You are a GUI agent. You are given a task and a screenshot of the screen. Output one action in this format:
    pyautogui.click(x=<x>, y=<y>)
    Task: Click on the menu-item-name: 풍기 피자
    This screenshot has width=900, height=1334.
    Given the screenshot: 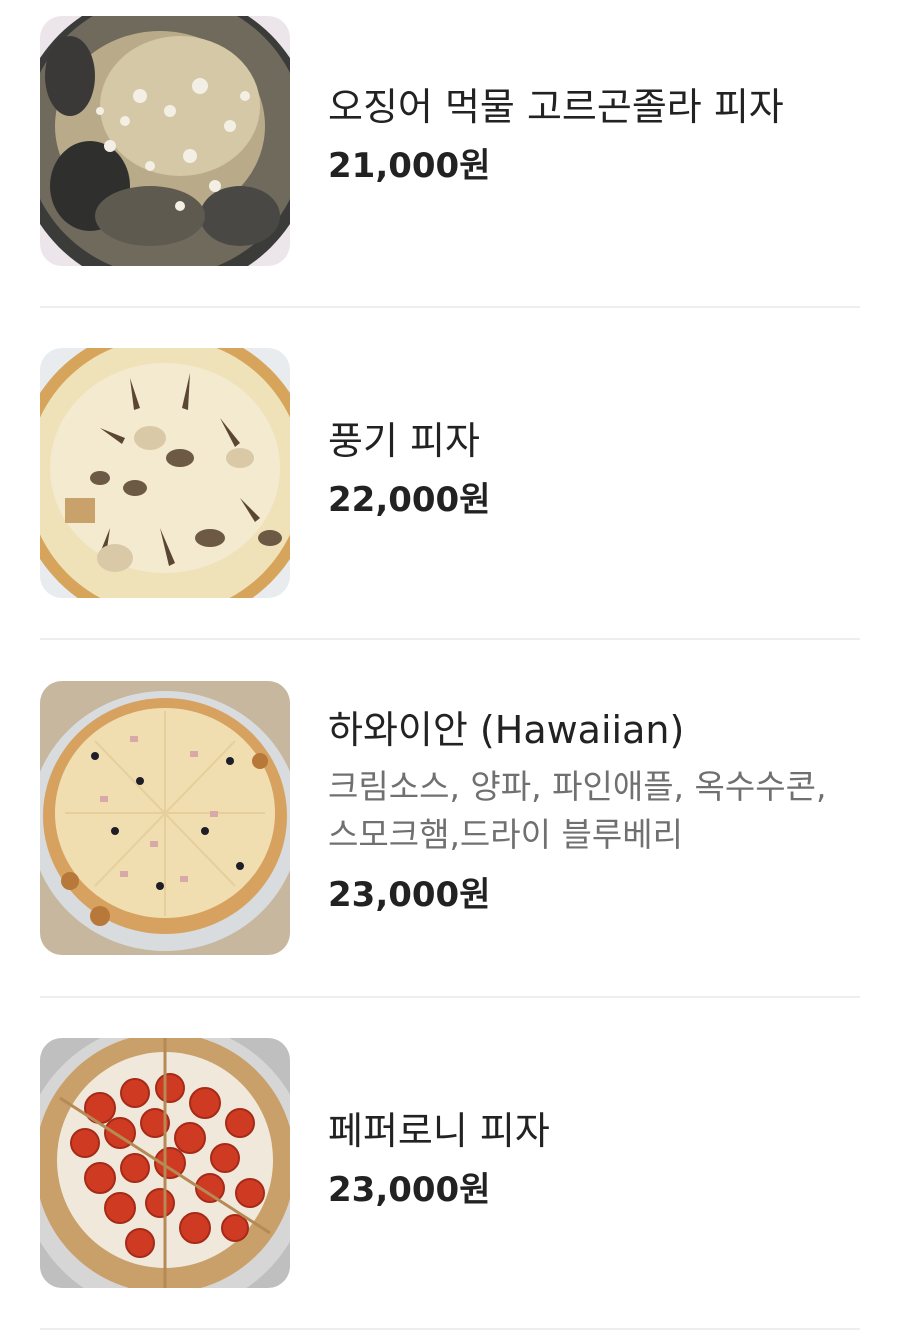 What is the action you would take?
    pyautogui.click(x=404, y=441)
    